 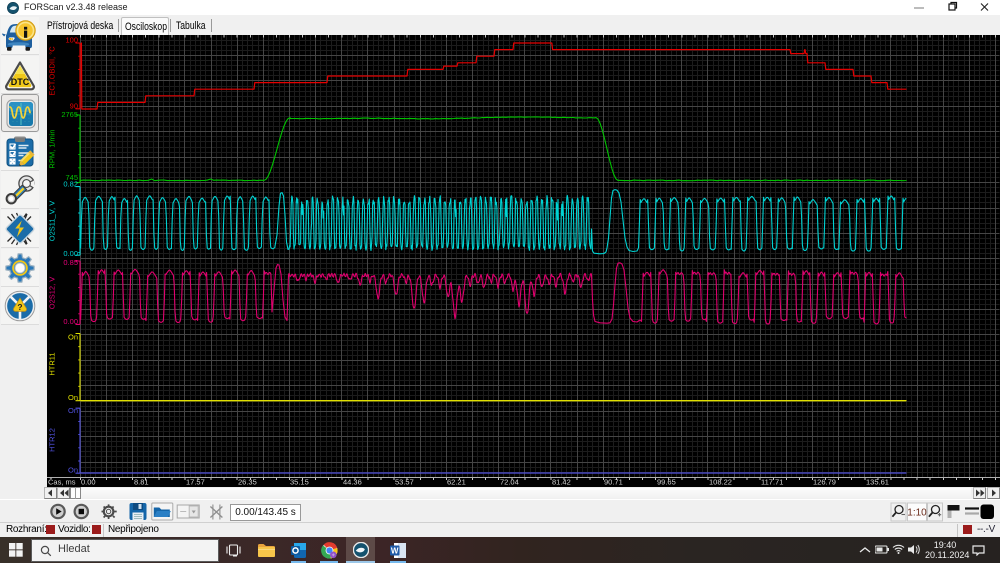 What do you see at coordinates (877, 482) in the screenshot?
I see `svg-text: 135.61` at bounding box center [877, 482].